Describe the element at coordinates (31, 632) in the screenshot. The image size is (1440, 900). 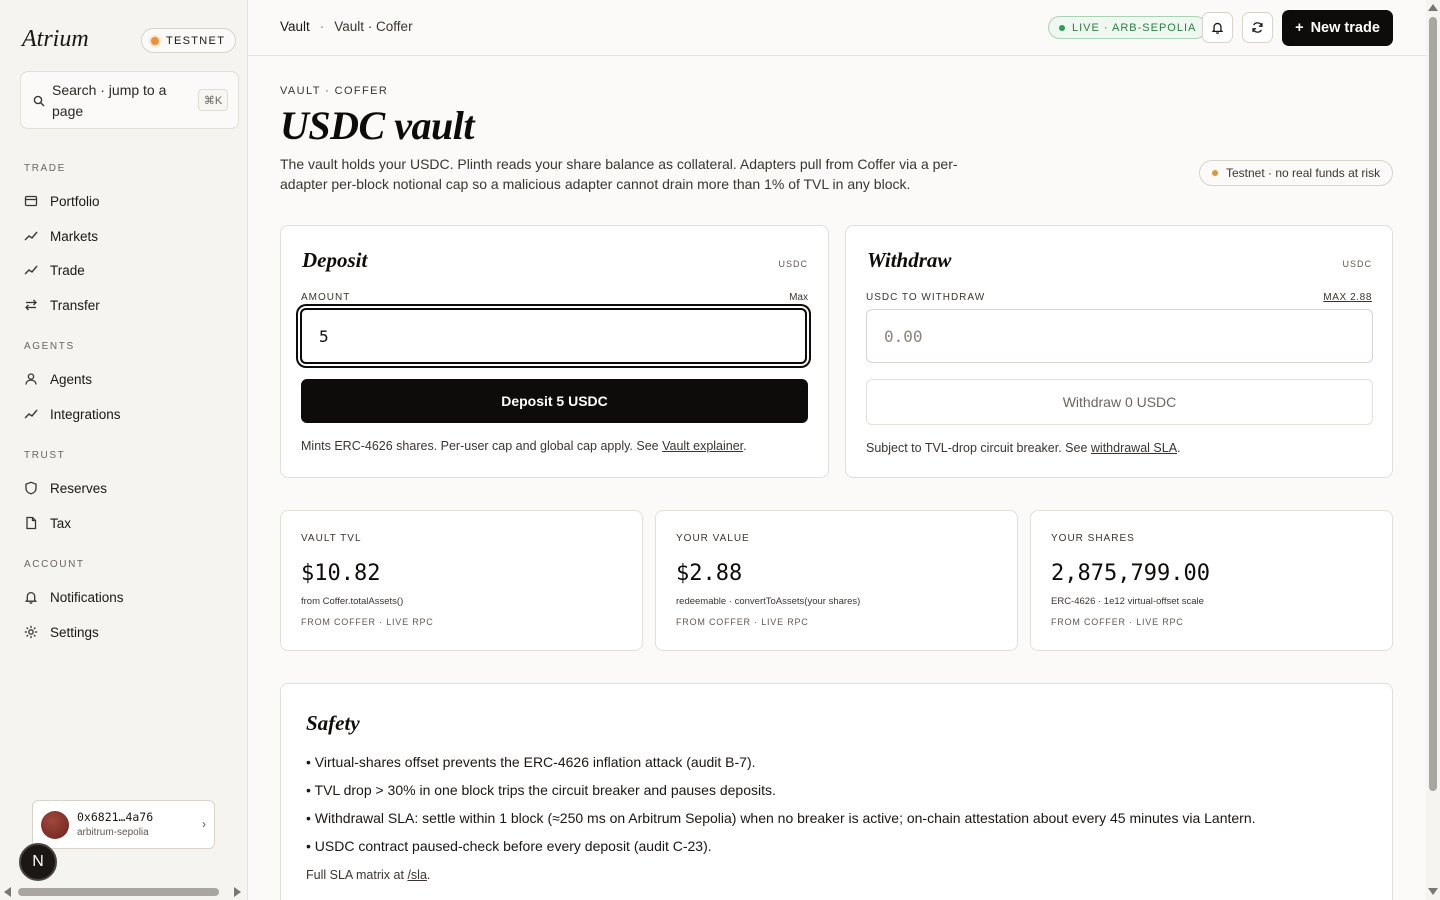
I see `gear-icon` at that location.